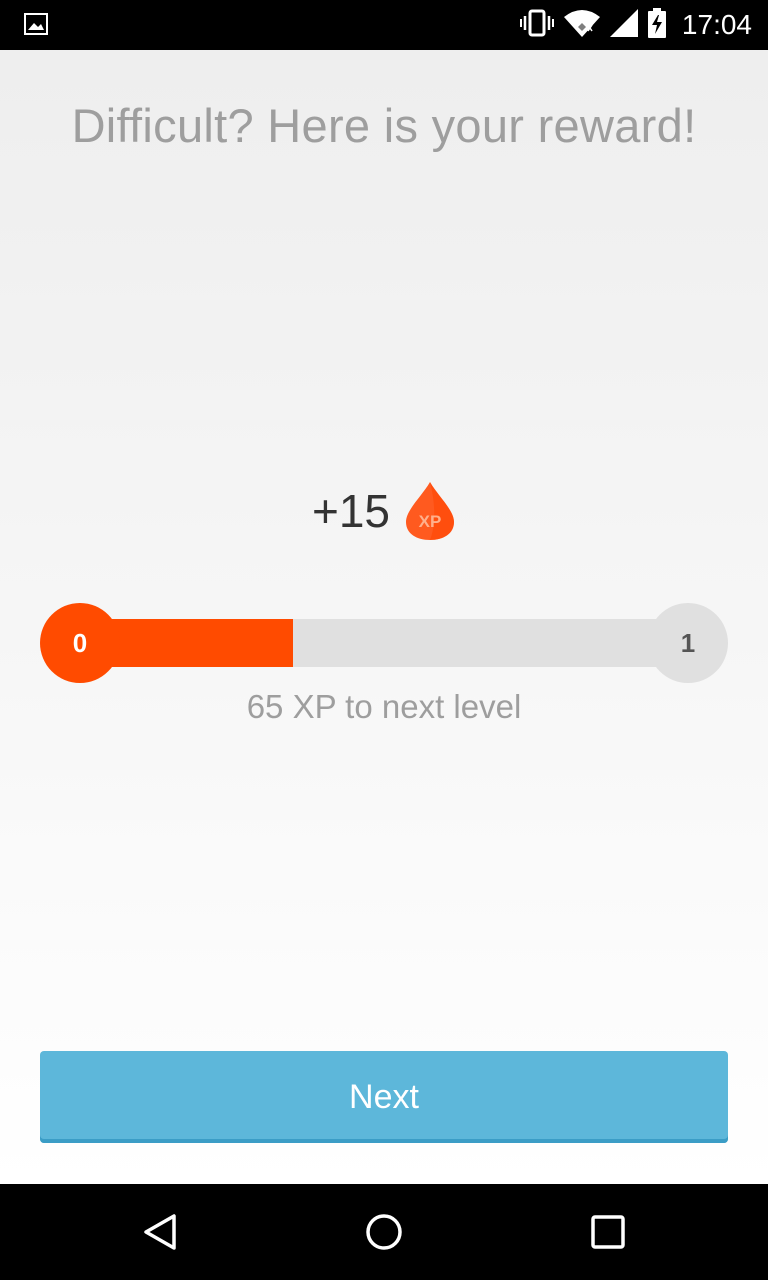 The width and height of the screenshot is (768, 1280). I want to click on image-notification-icon, so click(36, 26).